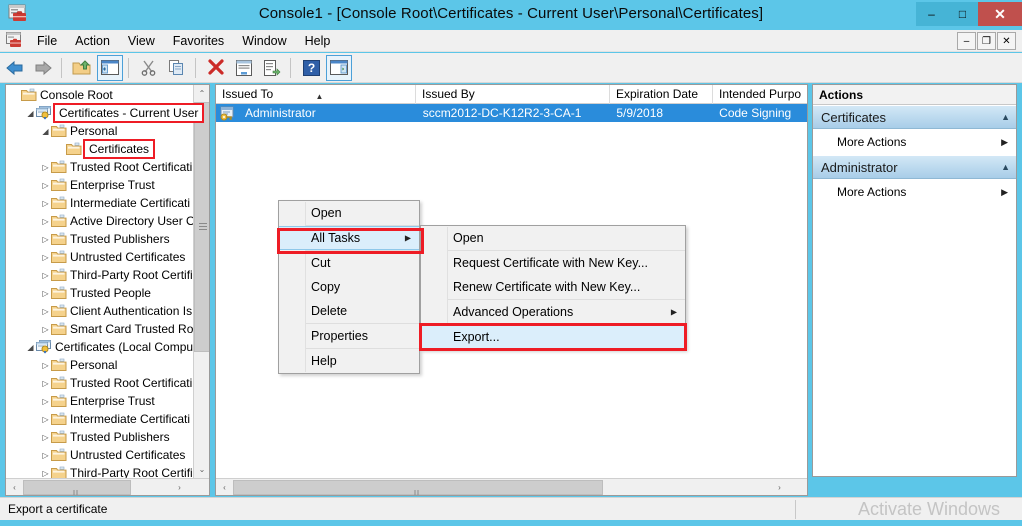  Describe the element at coordinates (914, 142) in the screenshot. I see `action-more-actions-certificates: More Actions ▶` at that location.